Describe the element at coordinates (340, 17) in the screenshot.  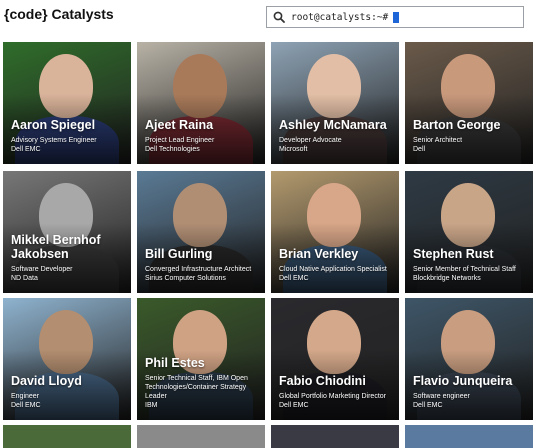
I see `terminal-prompt: root@catalysts:~#` at that location.